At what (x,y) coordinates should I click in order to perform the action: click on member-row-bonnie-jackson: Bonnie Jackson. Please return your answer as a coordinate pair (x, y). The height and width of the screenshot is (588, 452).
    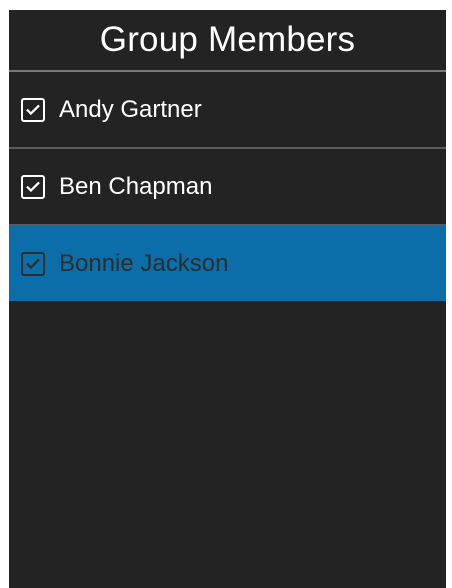
    Looking at the image, I should click on (227, 263).